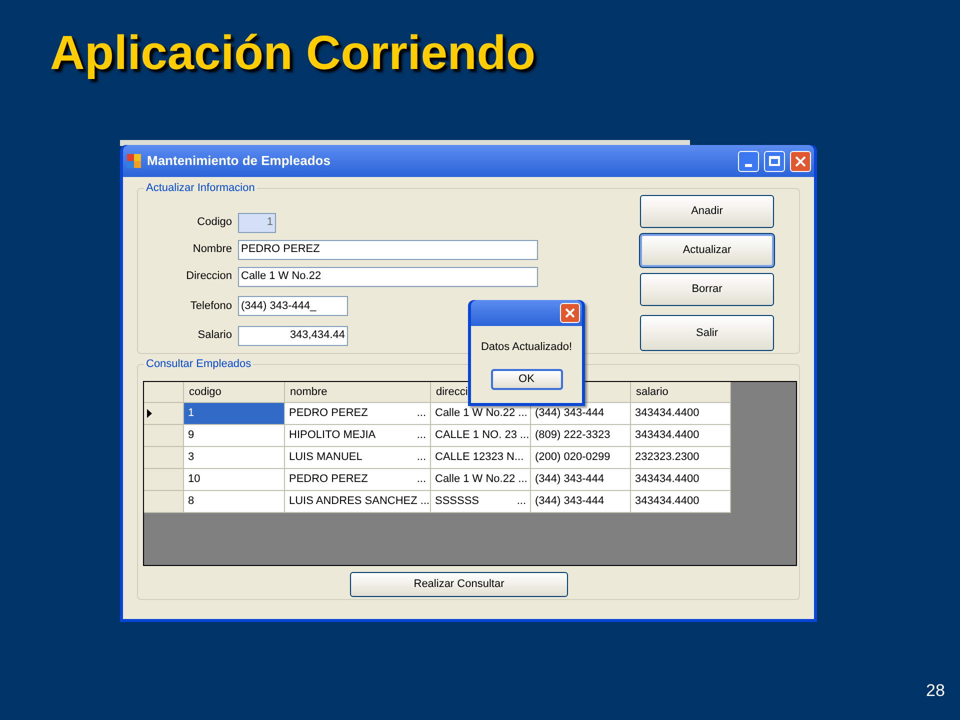 The height and width of the screenshot is (720, 960). Describe the element at coordinates (681, 392) in the screenshot. I see `column-header: salario` at that location.